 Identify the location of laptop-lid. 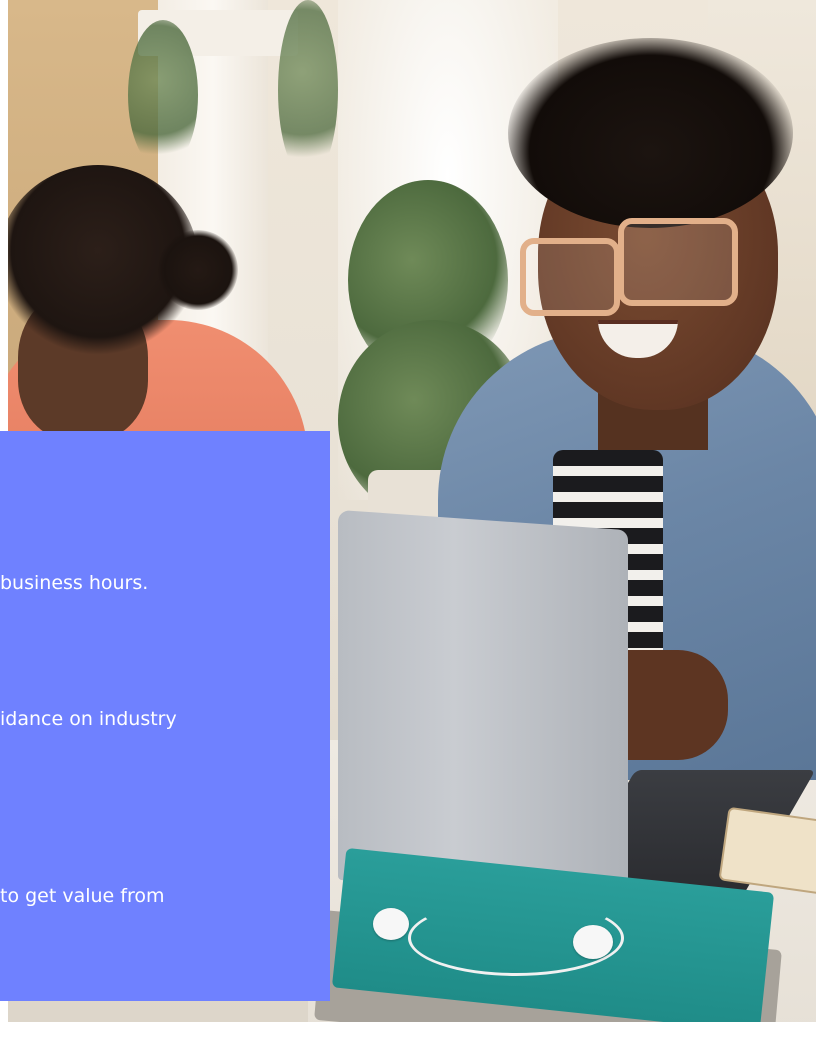
(483, 705).